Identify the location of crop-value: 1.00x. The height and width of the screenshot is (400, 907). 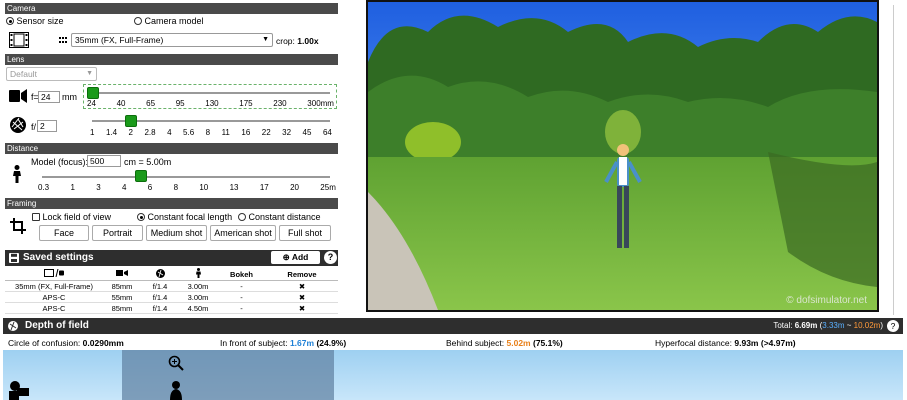
(308, 41).